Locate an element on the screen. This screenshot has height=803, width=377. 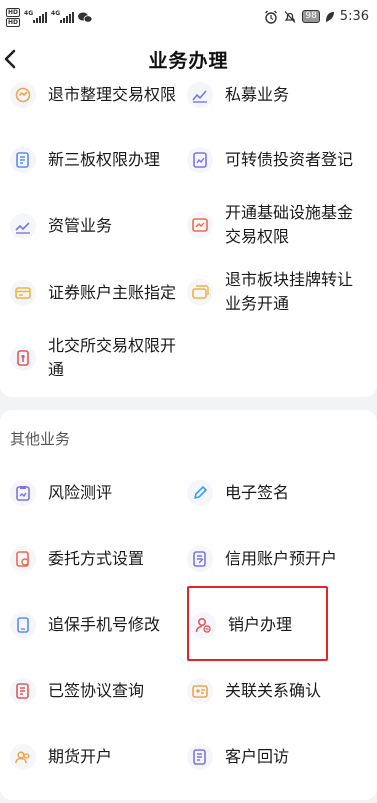
list-item: 风险测评 is located at coordinates (61, 493).